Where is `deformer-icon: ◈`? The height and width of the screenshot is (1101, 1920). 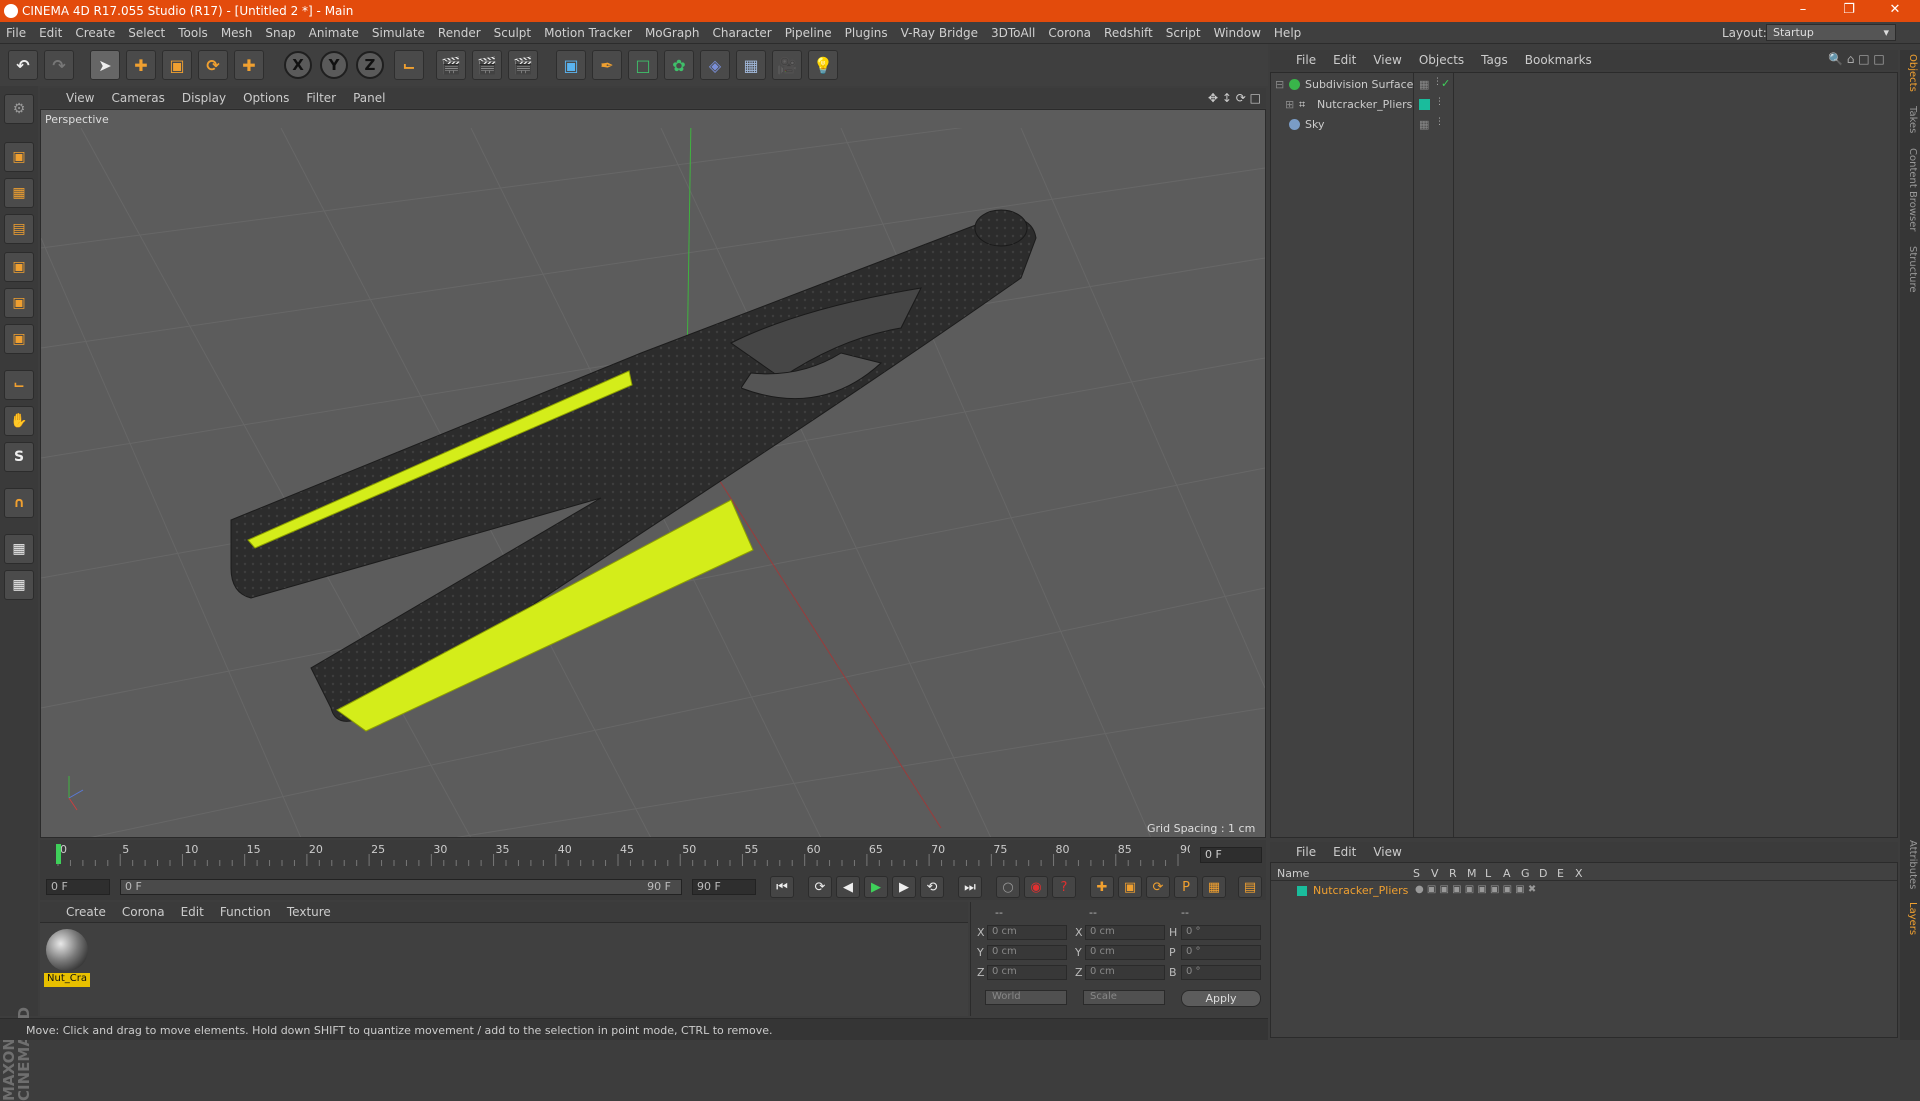 deformer-icon: ◈ is located at coordinates (715, 65).